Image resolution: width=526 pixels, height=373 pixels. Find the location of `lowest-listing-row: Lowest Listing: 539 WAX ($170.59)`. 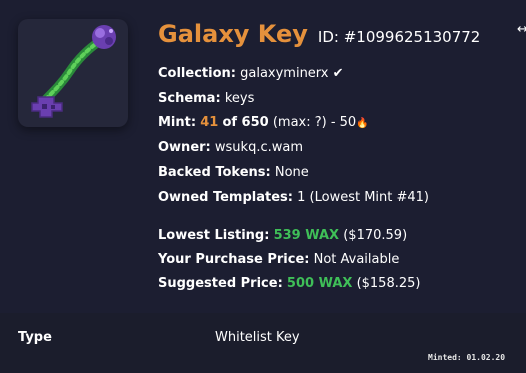

lowest-listing-row: Lowest Listing: 539 WAX ($170.59) is located at coordinates (282, 236).